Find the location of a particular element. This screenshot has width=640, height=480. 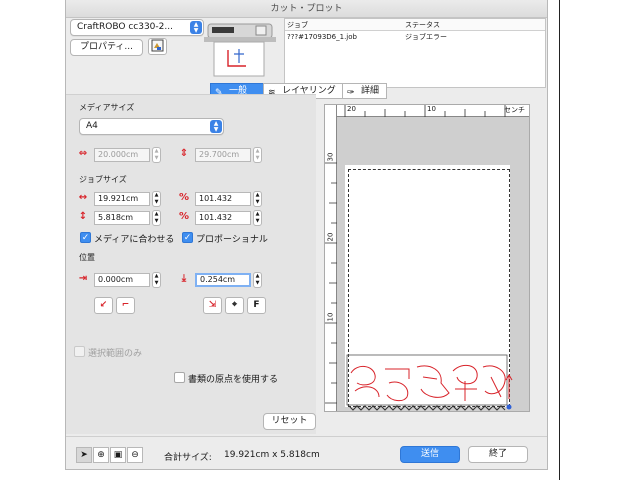

position-y-stepper: ▲ ▼ is located at coordinates (257, 280).